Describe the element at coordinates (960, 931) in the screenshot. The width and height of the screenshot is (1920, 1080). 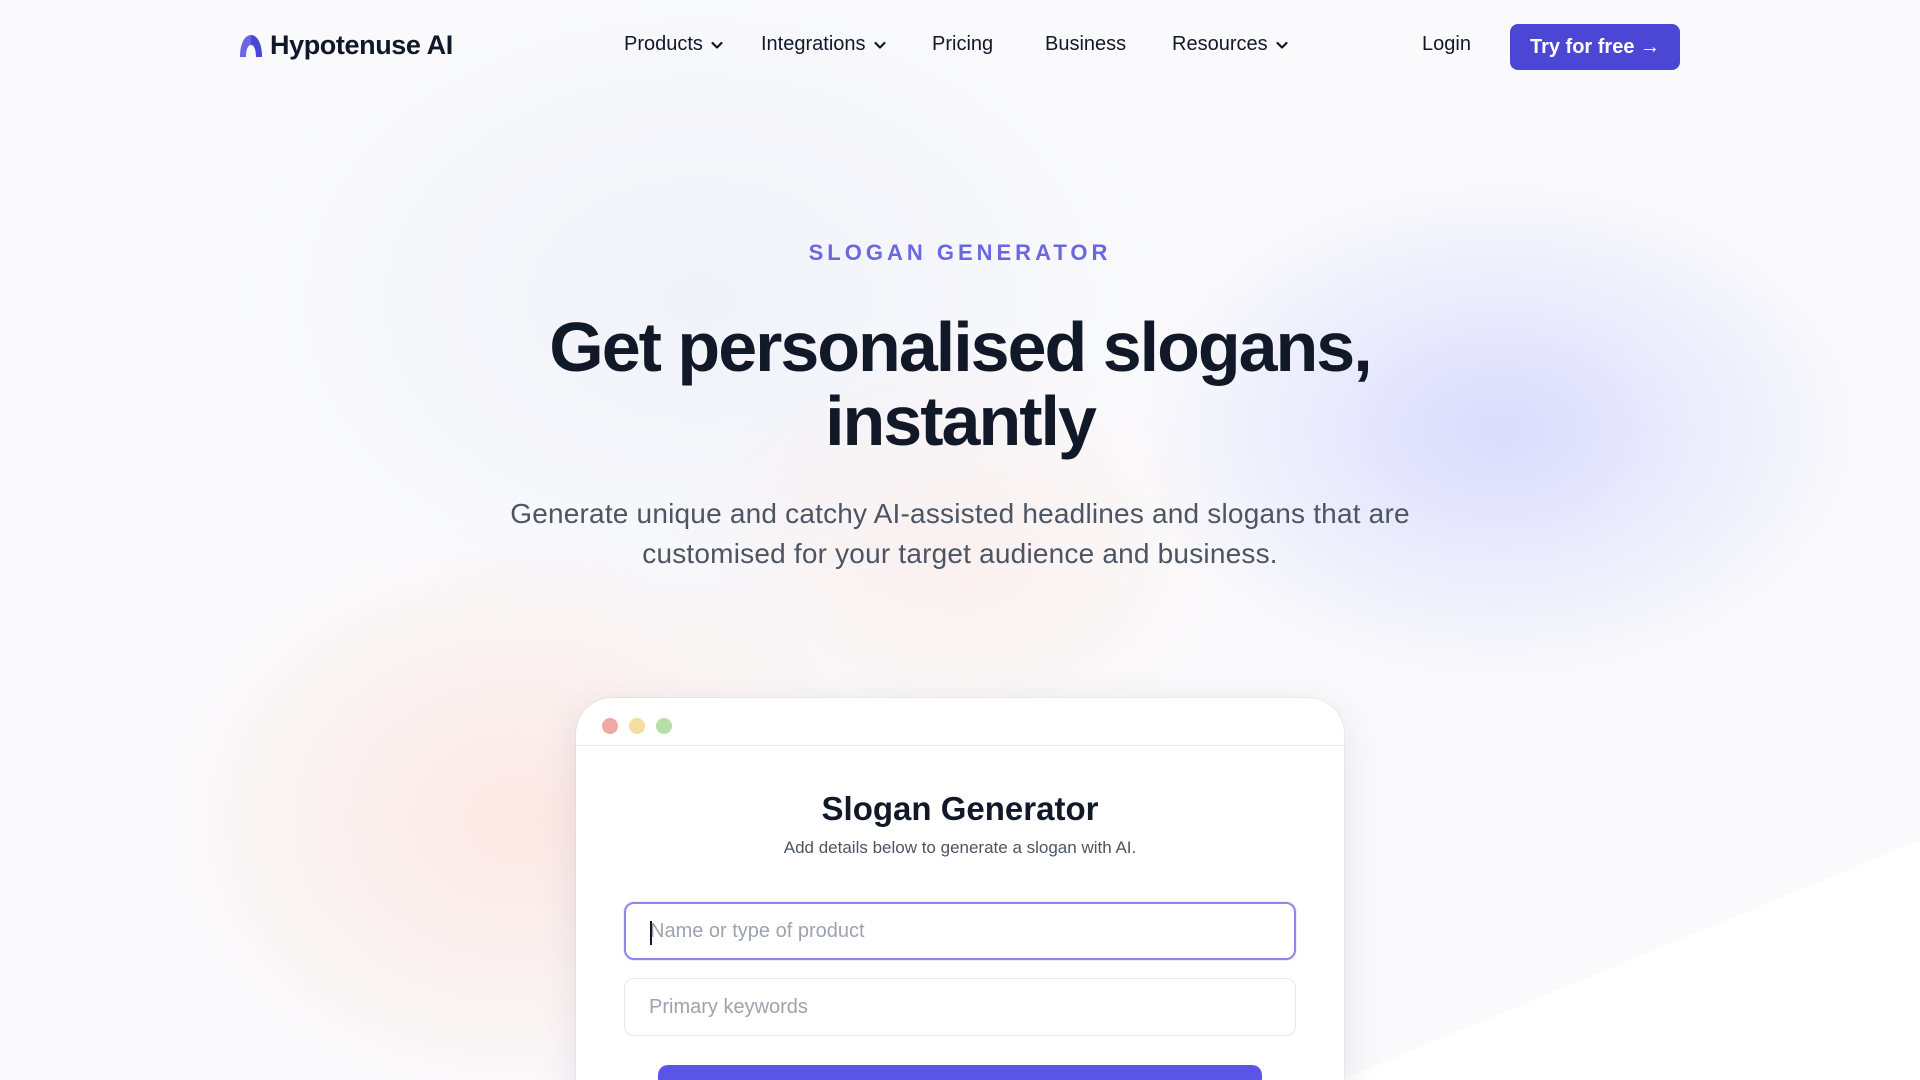
I see `product-name-input` at that location.